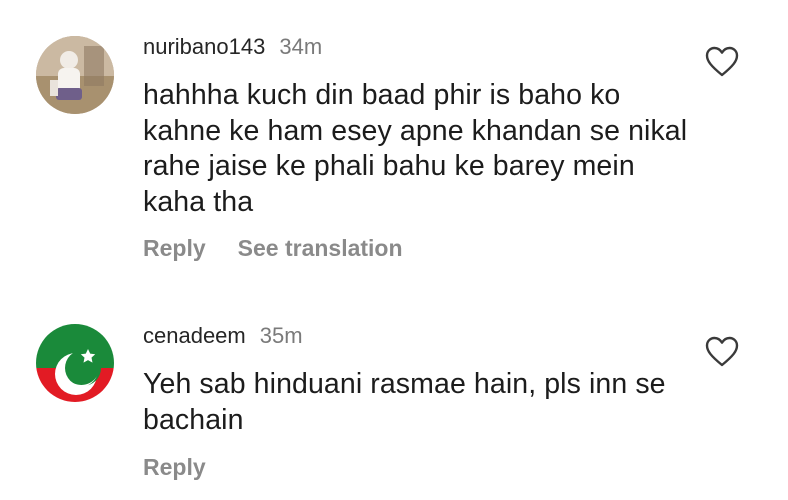 The height and width of the screenshot is (500, 788). I want to click on timestamp: 34m, so click(301, 46).